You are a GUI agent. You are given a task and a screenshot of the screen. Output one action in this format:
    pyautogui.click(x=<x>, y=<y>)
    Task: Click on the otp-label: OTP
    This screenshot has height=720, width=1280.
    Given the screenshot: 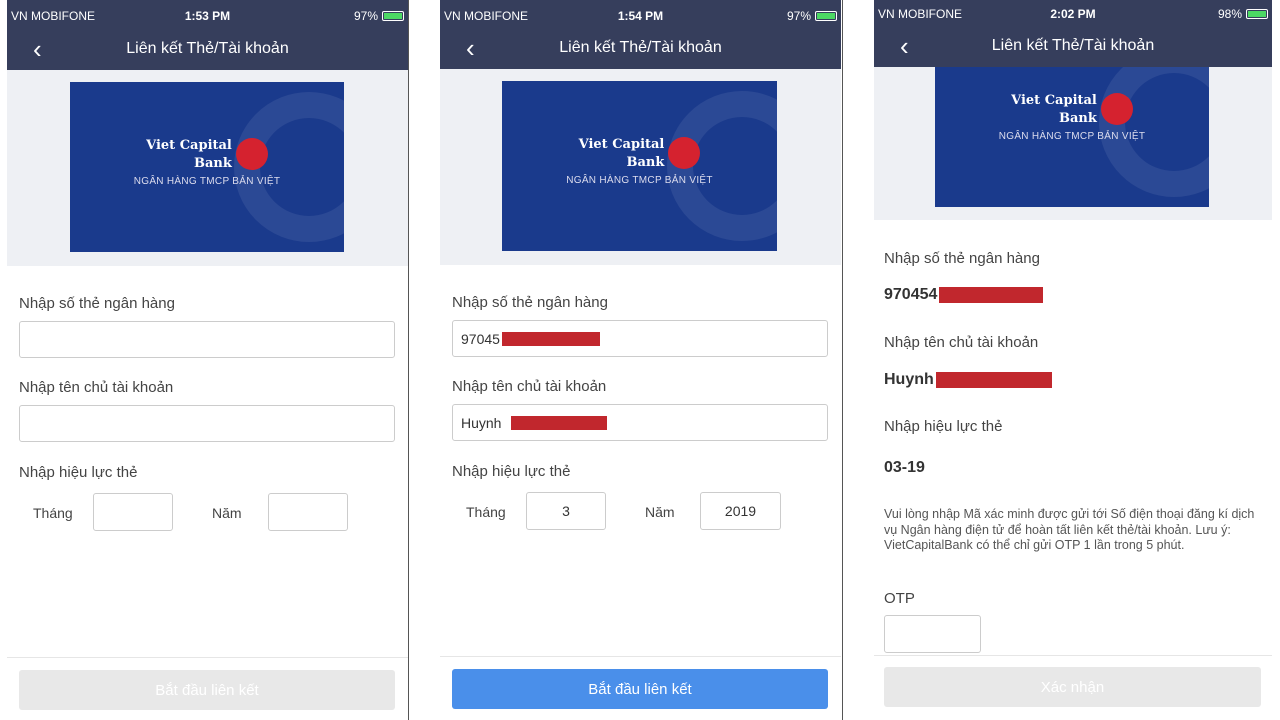 What is the action you would take?
    pyautogui.click(x=899, y=598)
    